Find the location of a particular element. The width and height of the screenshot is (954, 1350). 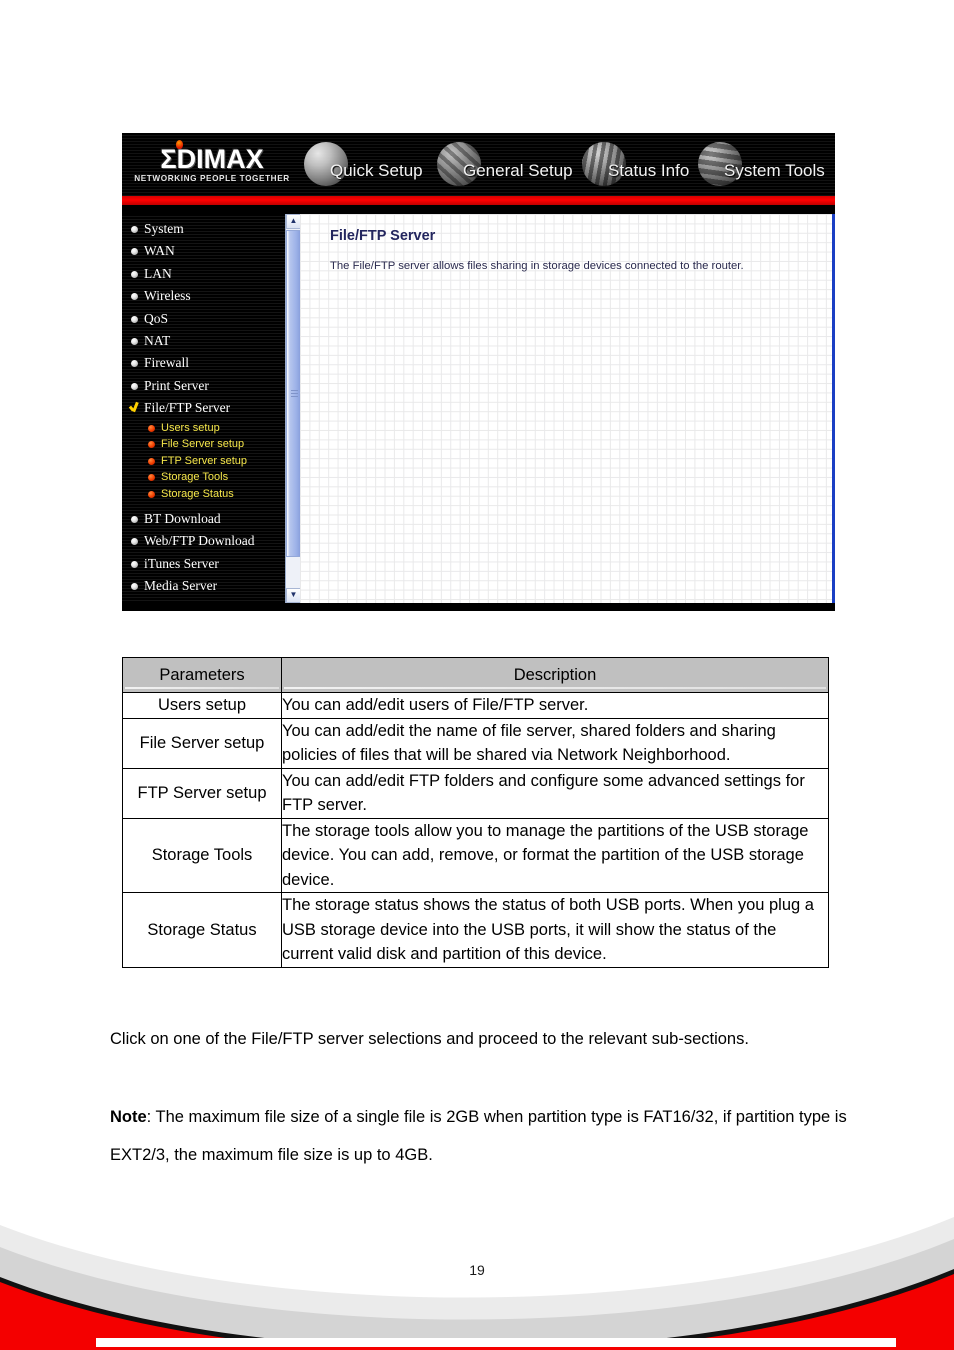

sidebar-item-label: File/FTP Server is located at coordinates (187, 408).